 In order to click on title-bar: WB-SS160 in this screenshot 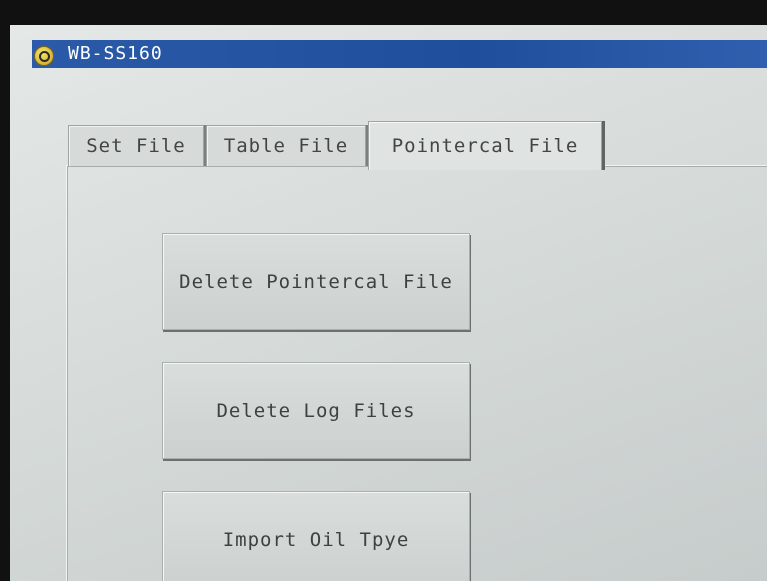, I will do `click(399, 54)`.